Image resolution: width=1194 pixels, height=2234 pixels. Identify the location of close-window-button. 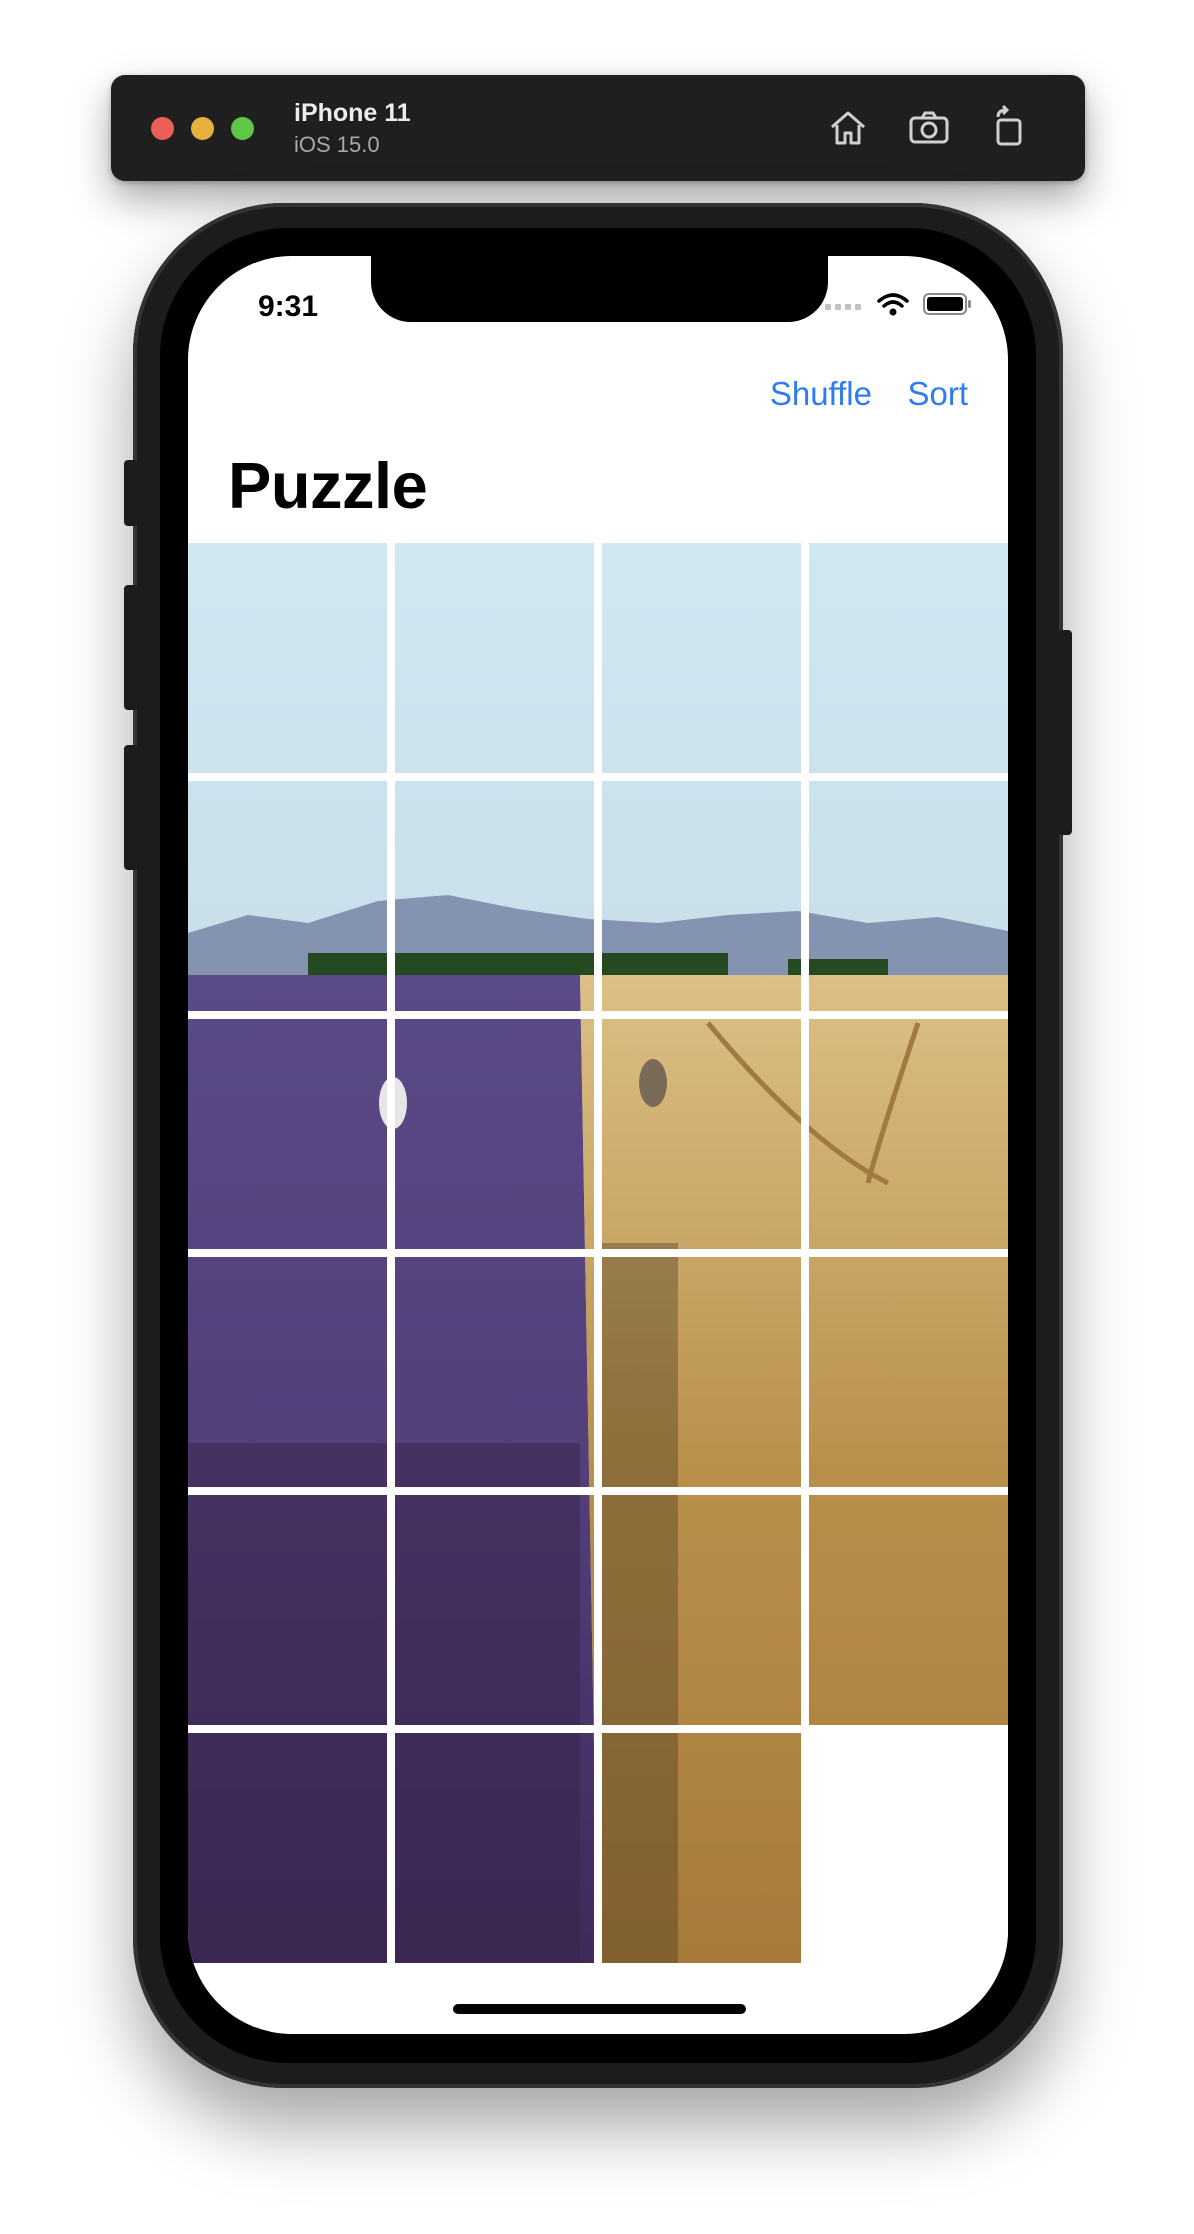
(162, 128).